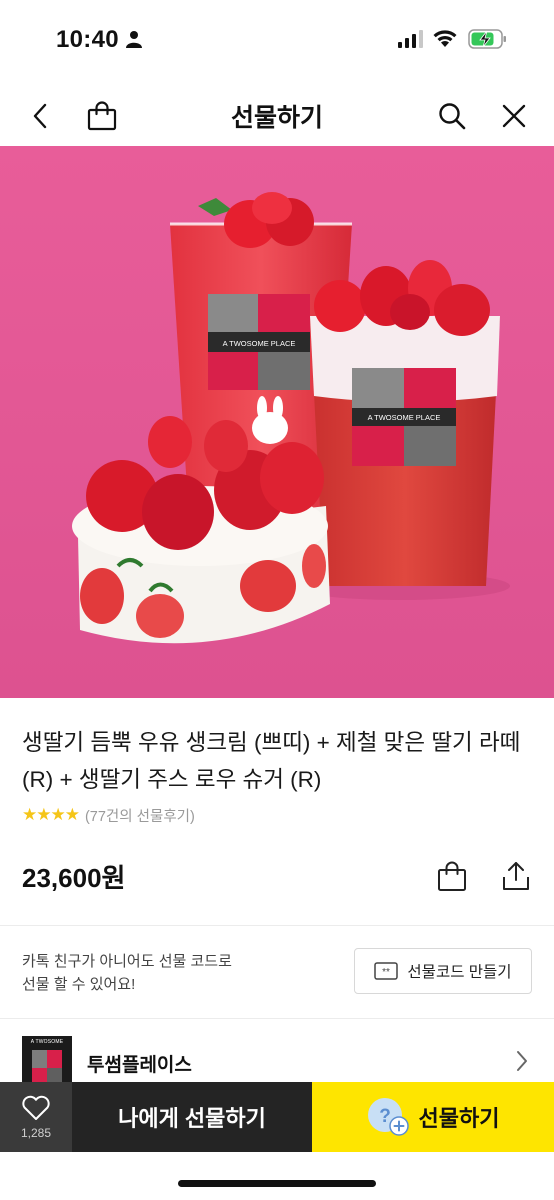 This screenshot has width=554, height=1200. What do you see at coordinates (488, 41) in the screenshot?
I see `battery-charging-icon` at bounding box center [488, 41].